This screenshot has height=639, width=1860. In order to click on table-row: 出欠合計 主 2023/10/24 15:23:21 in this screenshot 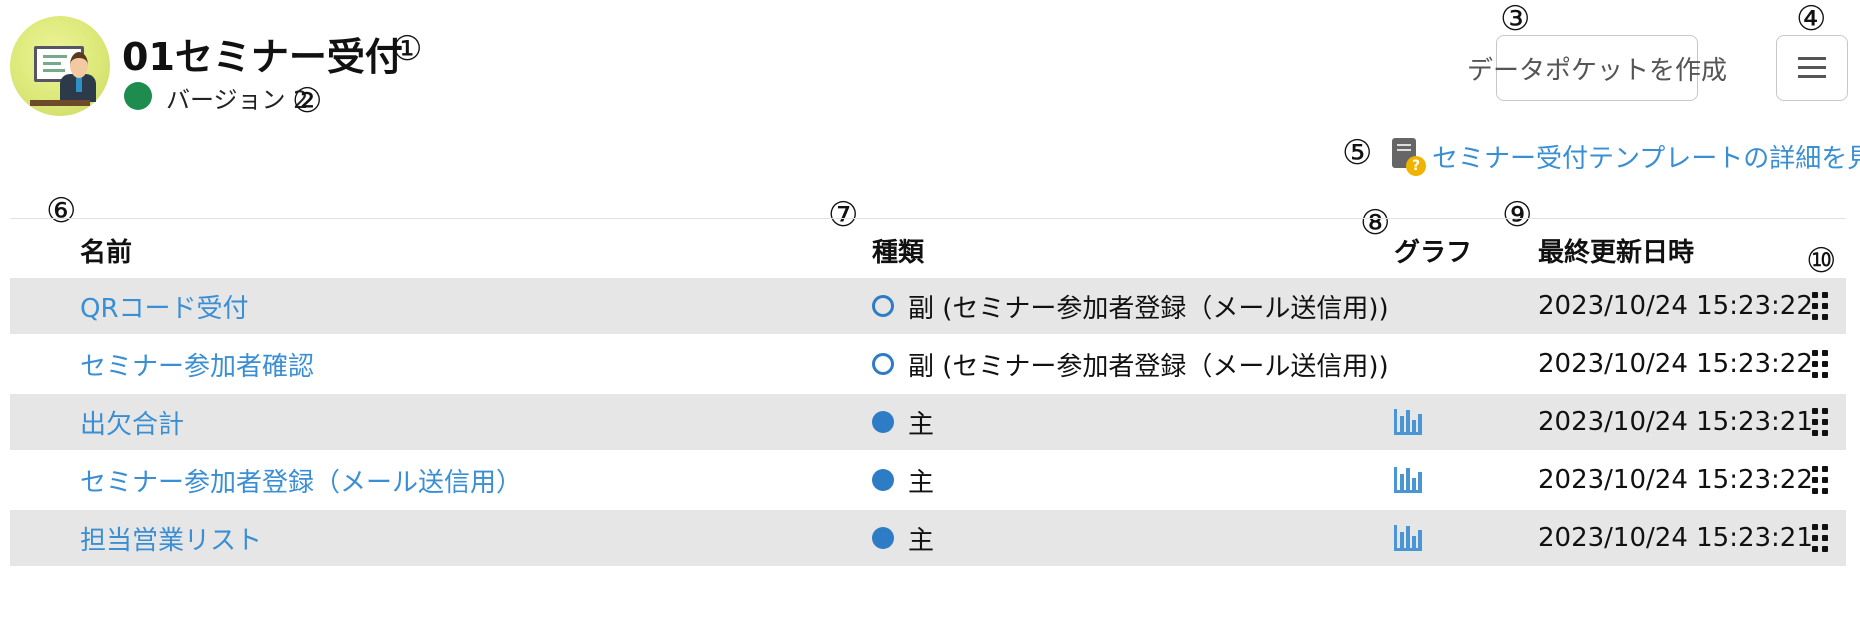, I will do `click(928, 422)`.